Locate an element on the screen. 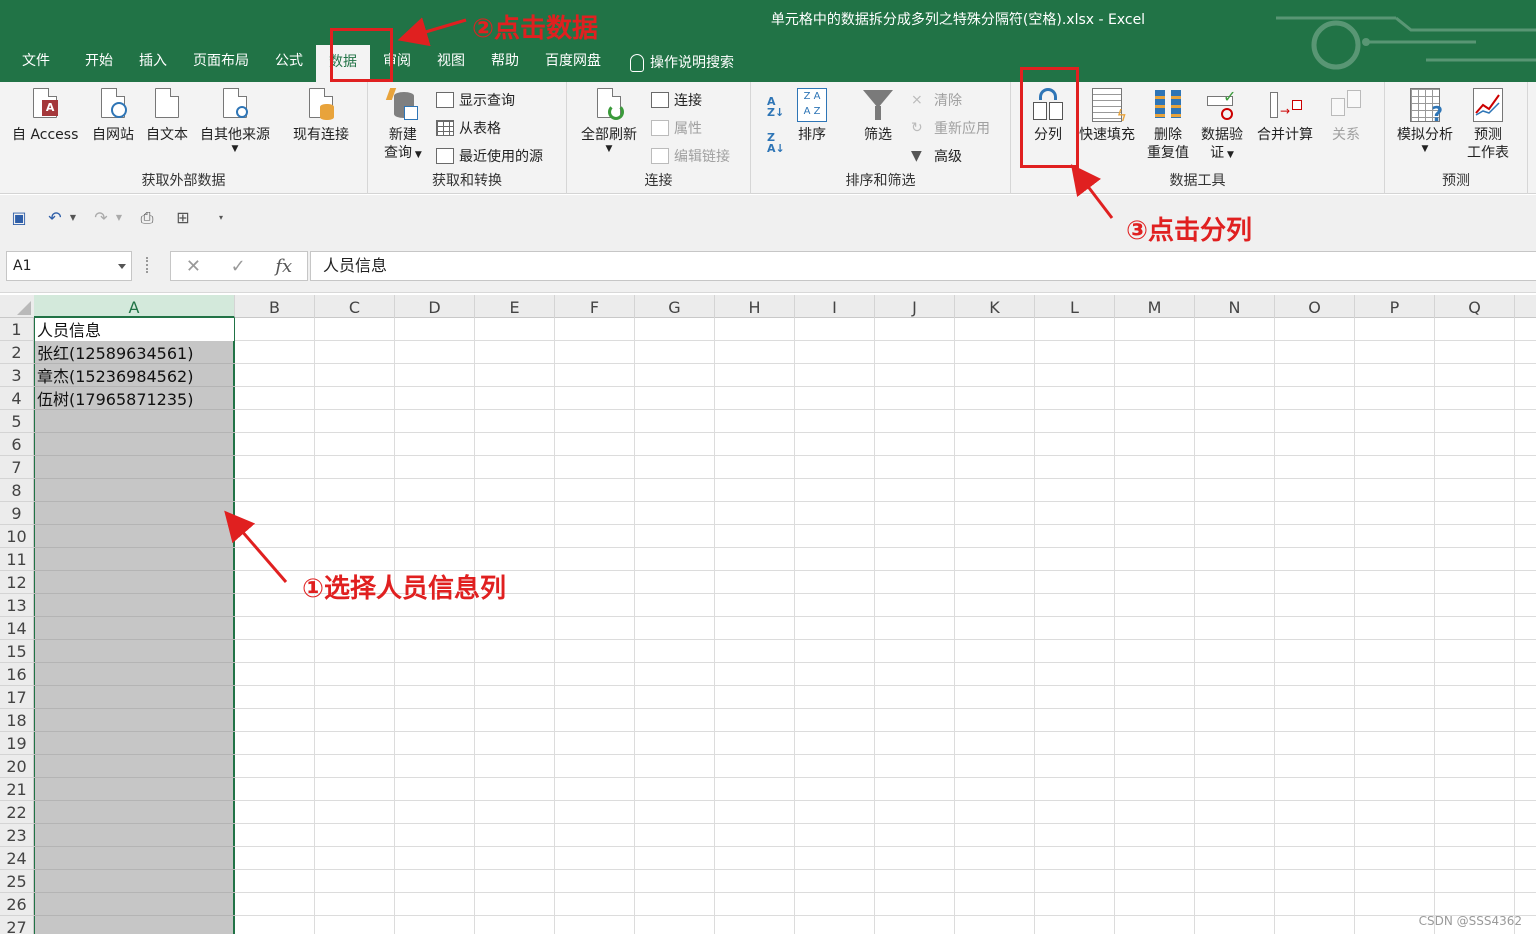 Image resolution: width=1536 pixels, height=934 pixels. row-header-19: 19 is located at coordinates (17, 743).